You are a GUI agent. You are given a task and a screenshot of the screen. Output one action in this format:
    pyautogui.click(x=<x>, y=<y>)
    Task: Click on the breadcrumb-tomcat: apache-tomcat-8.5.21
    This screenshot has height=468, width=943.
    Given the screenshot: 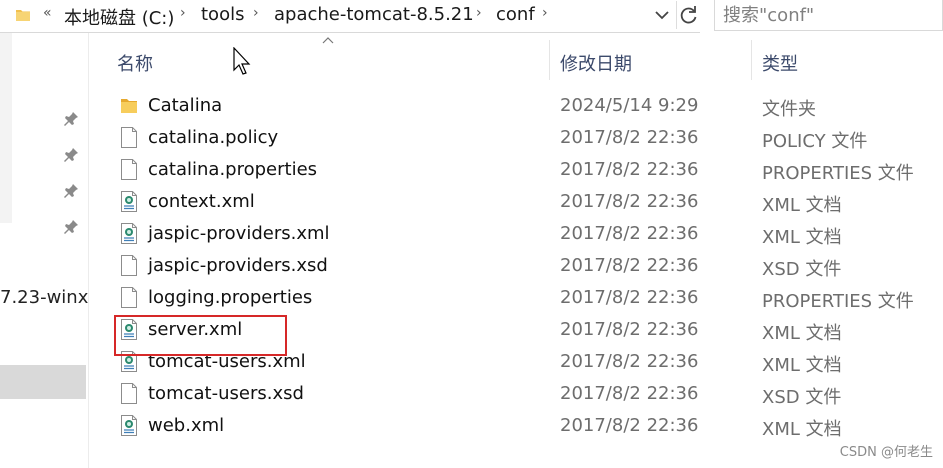 What is the action you would take?
    pyautogui.click(x=374, y=14)
    